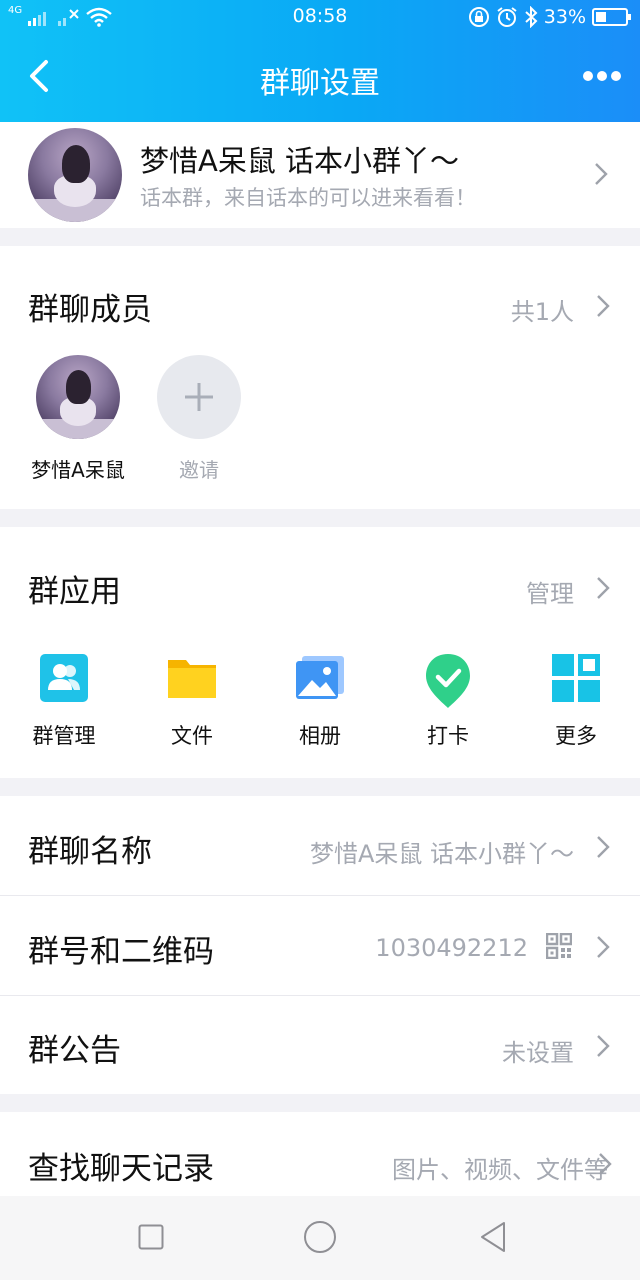  What do you see at coordinates (308, 198) in the screenshot?
I see `group-description: 话本群，来自话本的可以进来看看！` at bounding box center [308, 198].